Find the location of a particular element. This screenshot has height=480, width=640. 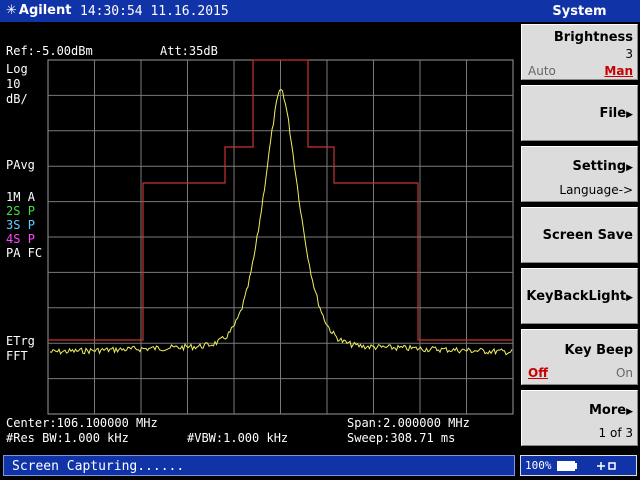

language-sublabel: Language-> is located at coordinates (596, 190).